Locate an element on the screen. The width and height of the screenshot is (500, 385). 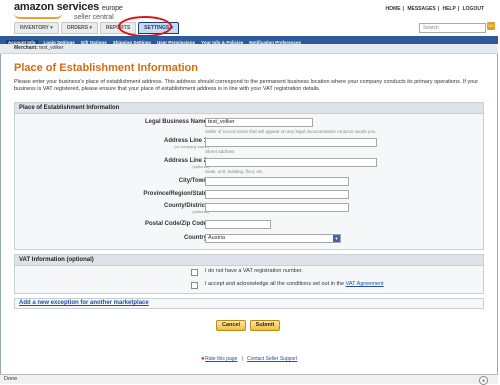
postal-label: Postal Code/Zip Code: is located at coordinates (176, 224).